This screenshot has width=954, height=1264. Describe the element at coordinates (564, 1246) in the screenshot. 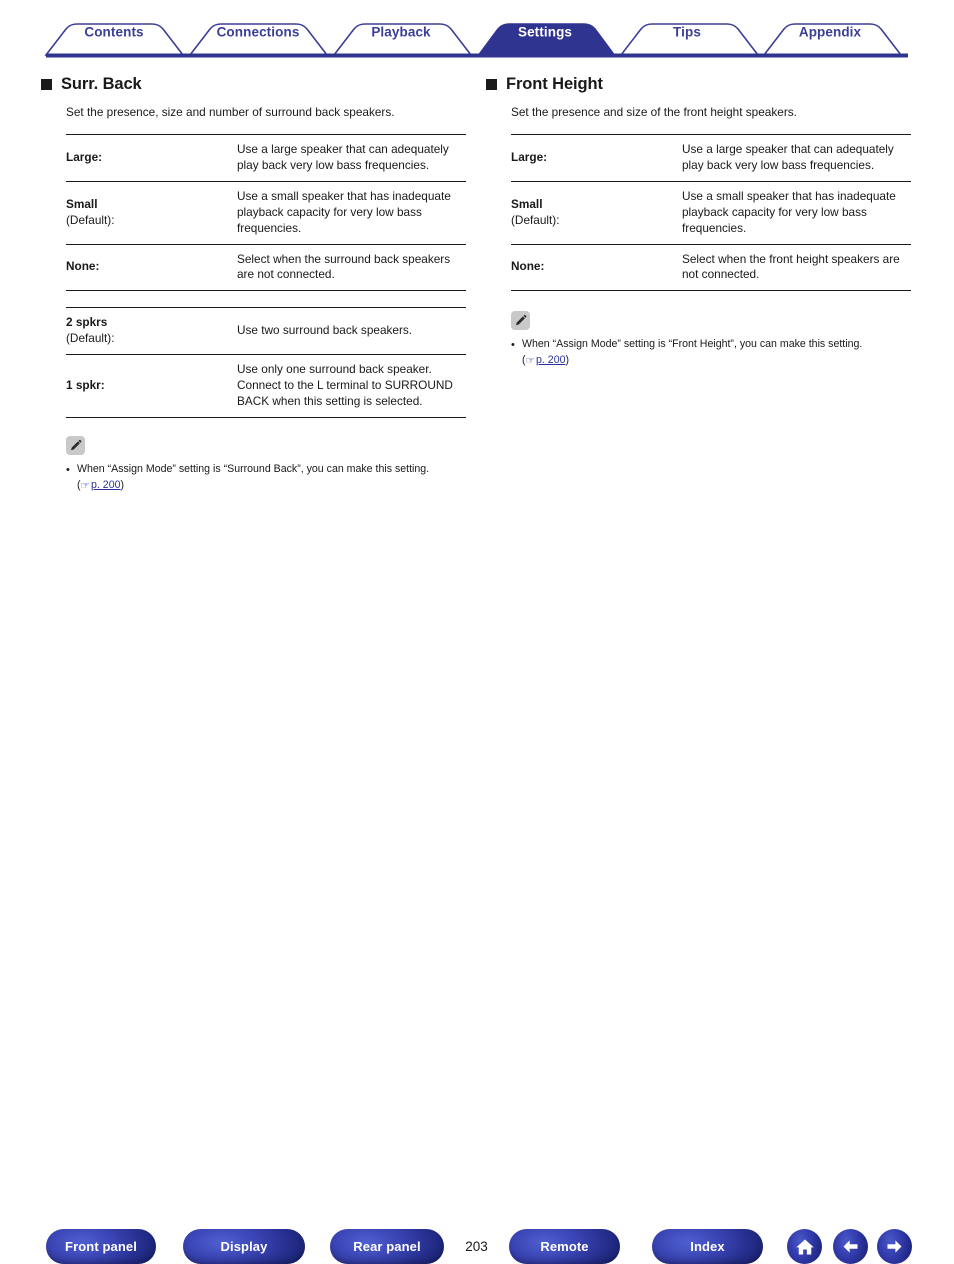

I see `remote-button: Remote` at that location.